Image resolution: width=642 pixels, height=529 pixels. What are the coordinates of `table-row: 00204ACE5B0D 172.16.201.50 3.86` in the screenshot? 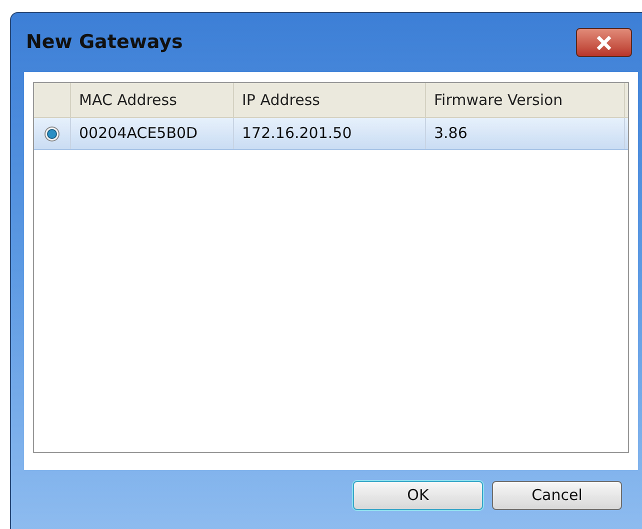 It's located at (331, 134).